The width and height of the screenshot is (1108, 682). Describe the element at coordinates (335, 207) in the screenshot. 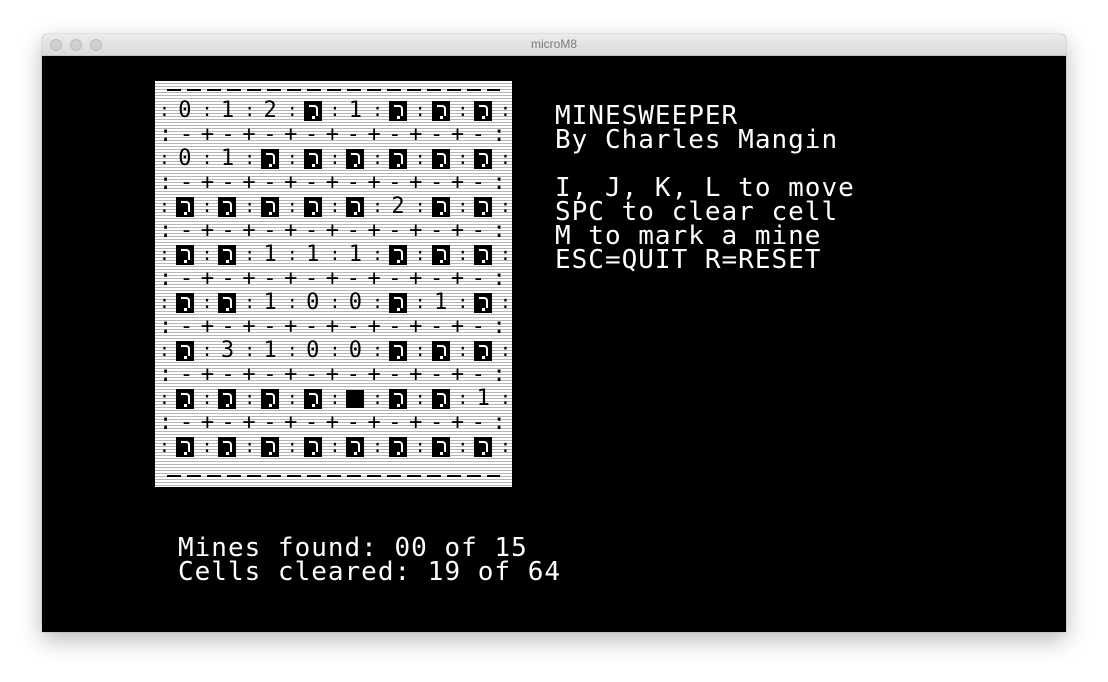

I see `board-row: ::::::2:::` at that location.